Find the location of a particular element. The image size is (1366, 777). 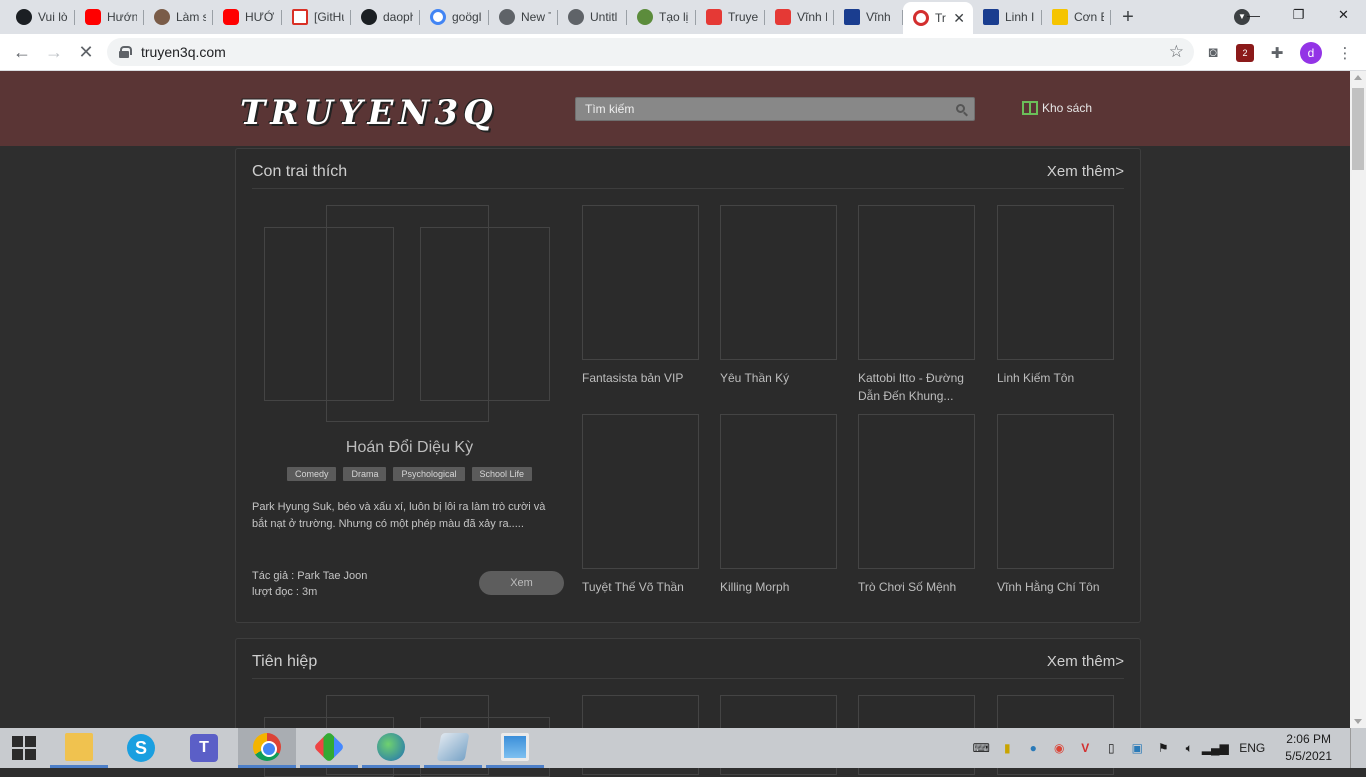

book-title: Tuyệt Thế Võ Thần is located at coordinates (641, 587).